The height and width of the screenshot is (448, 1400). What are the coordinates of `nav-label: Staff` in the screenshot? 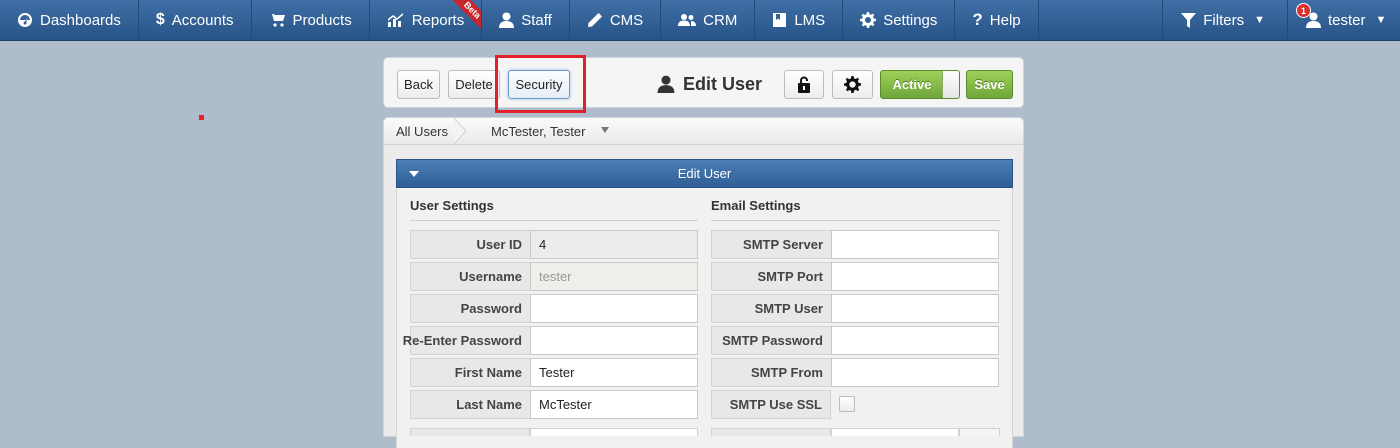 It's located at (536, 20).